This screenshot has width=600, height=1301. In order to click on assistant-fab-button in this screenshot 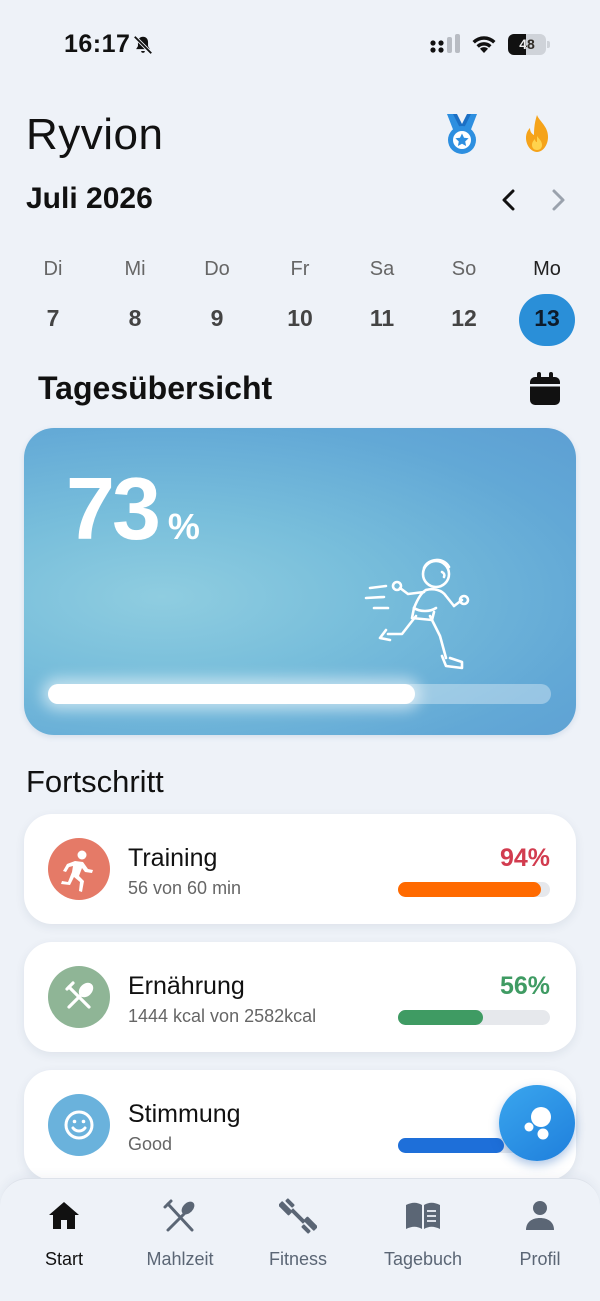, I will do `click(537, 1123)`.